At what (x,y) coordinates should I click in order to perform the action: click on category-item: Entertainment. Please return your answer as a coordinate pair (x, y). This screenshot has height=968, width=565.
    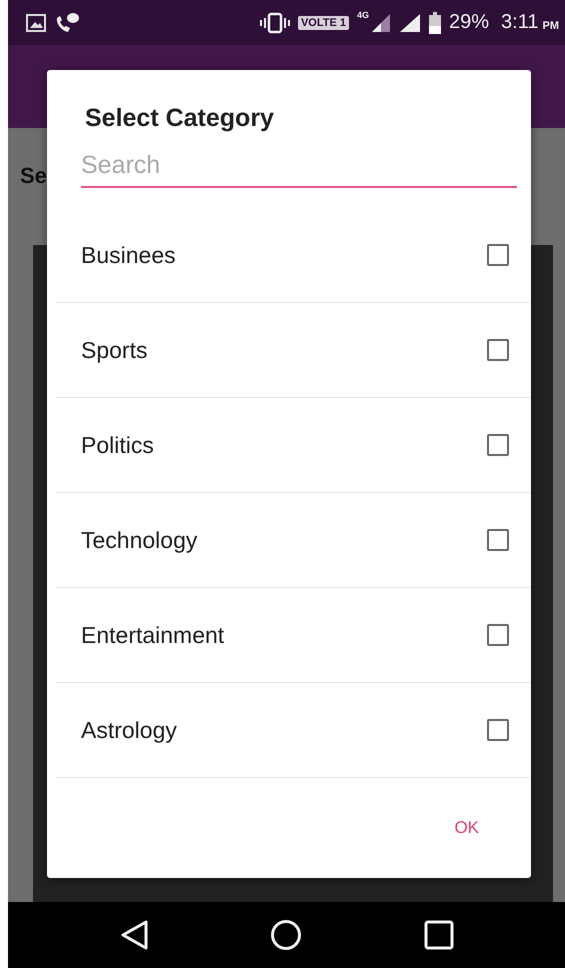
    Looking at the image, I should click on (293, 635).